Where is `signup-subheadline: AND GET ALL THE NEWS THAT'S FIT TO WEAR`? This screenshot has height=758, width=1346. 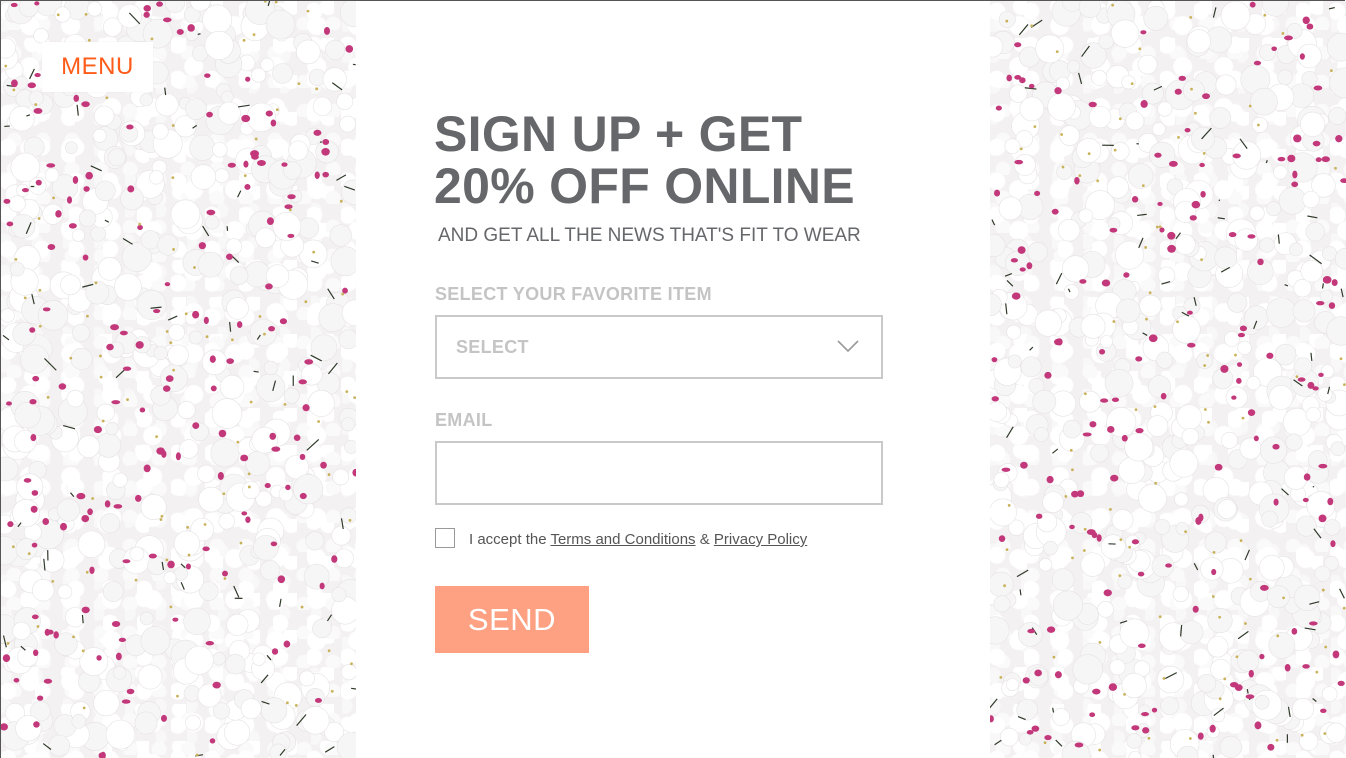
signup-subheadline: AND GET ALL THE NEWS THAT'S FIT TO WEAR is located at coordinates (649, 235).